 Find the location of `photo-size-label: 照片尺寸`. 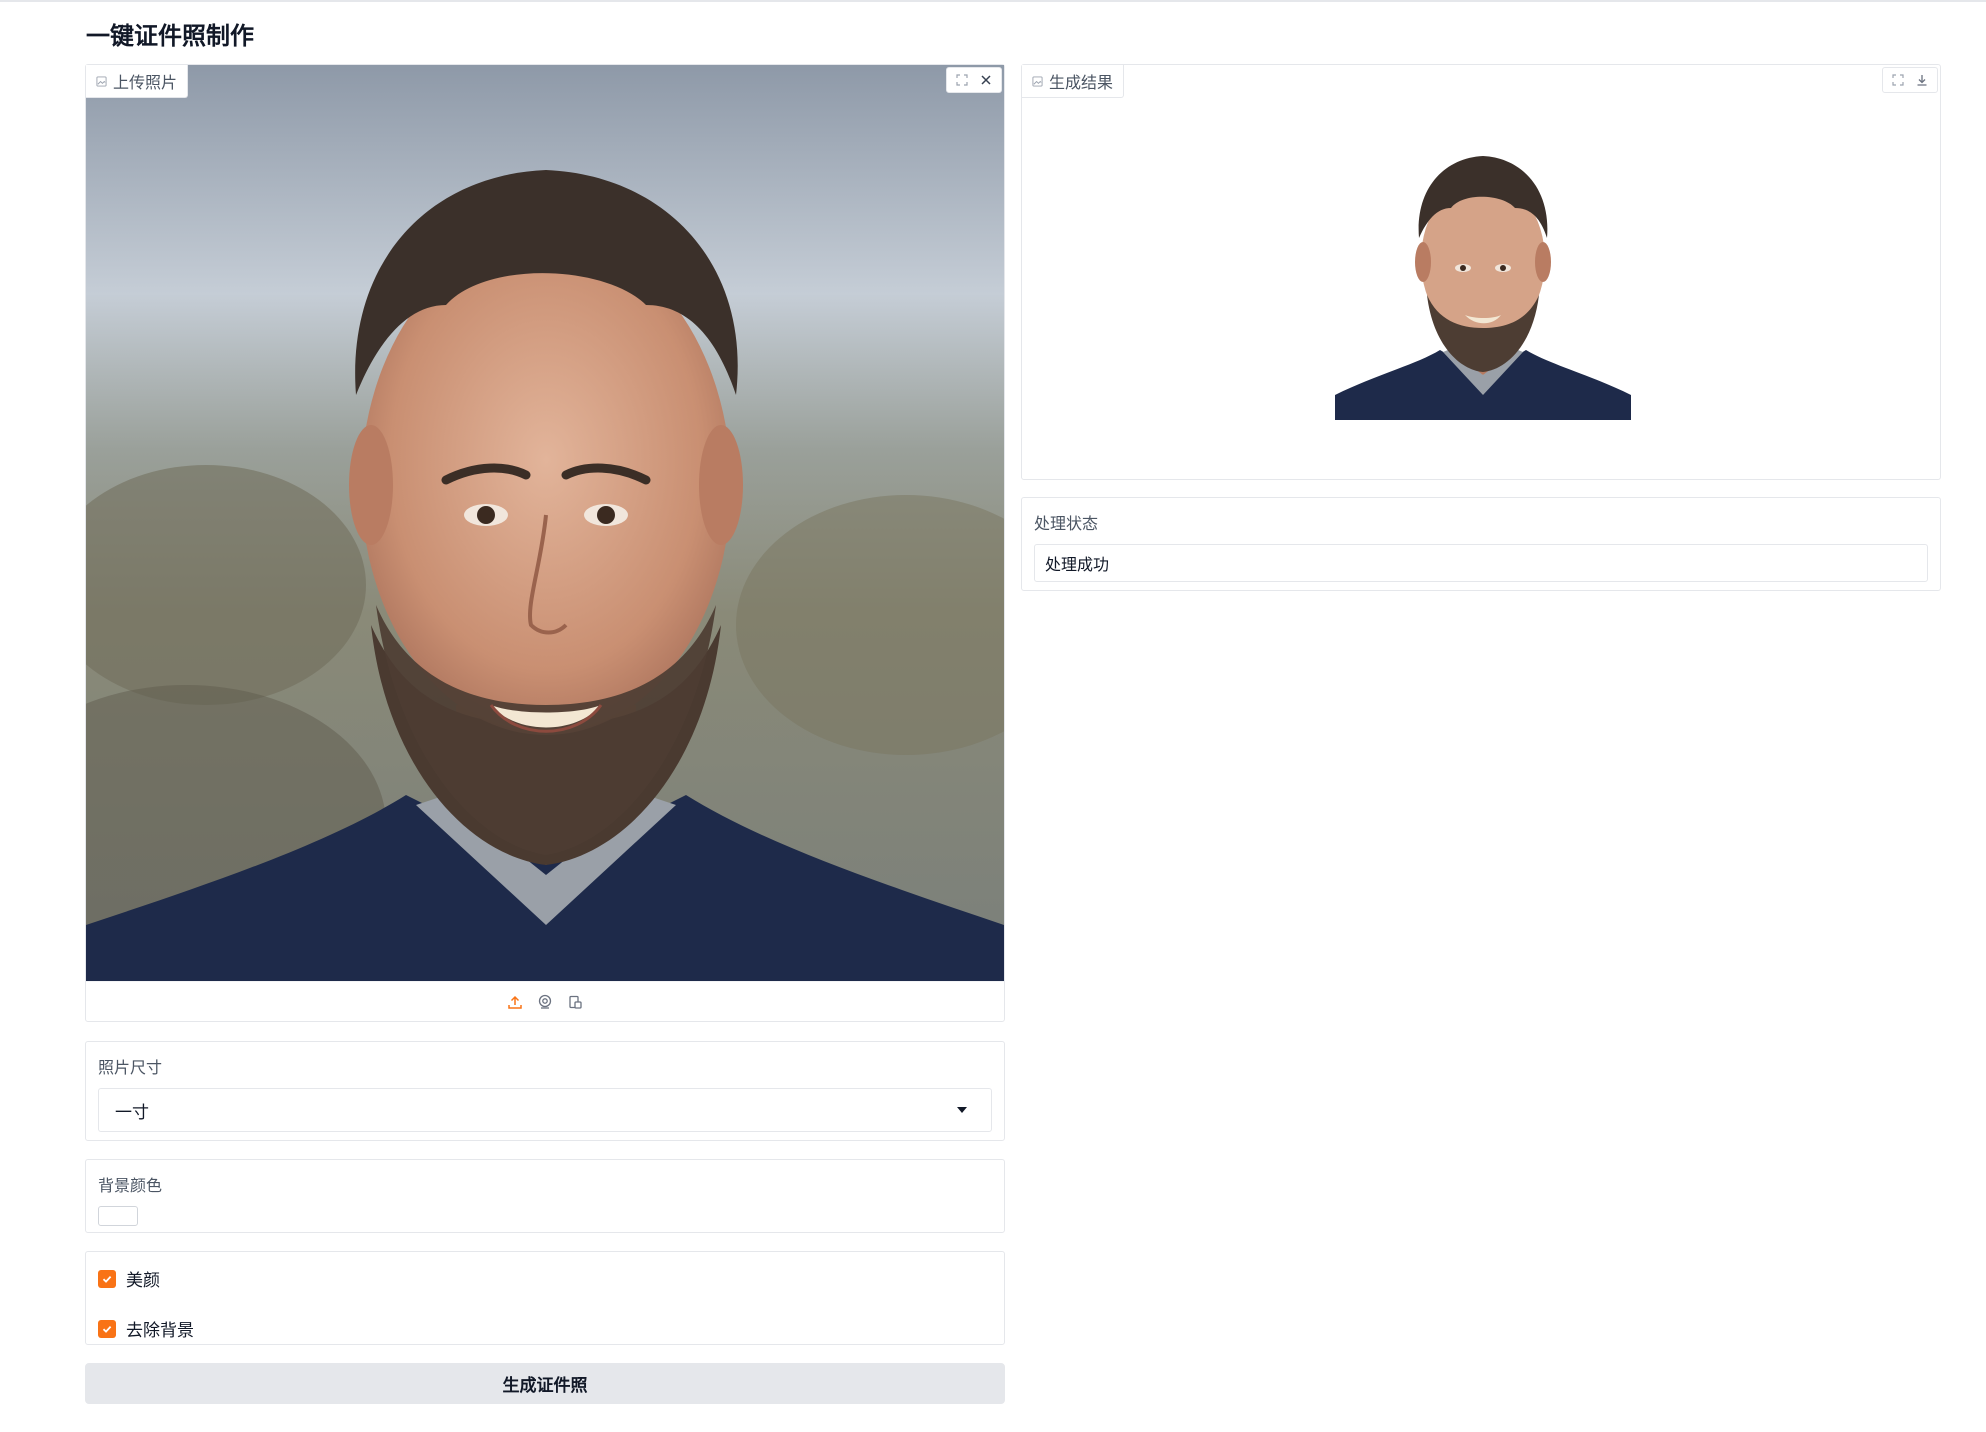

photo-size-label: 照片尺寸 is located at coordinates (130, 1067).